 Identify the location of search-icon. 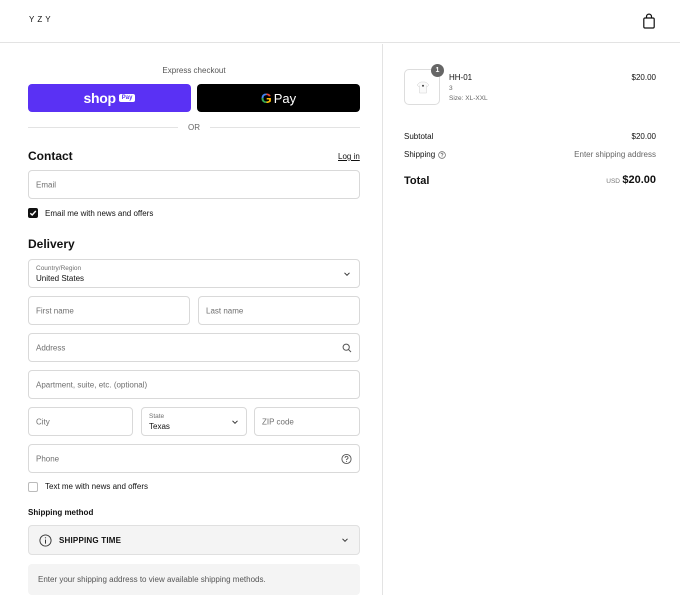
(347, 348).